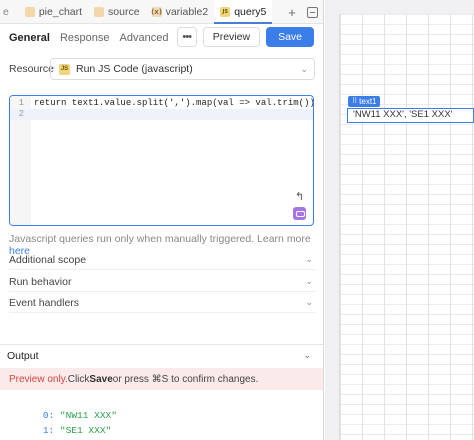  What do you see at coordinates (162, 282) in the screenshot?
I see `section-run-behavior: Run behavior ⌄` at bounding box center [162, 282].